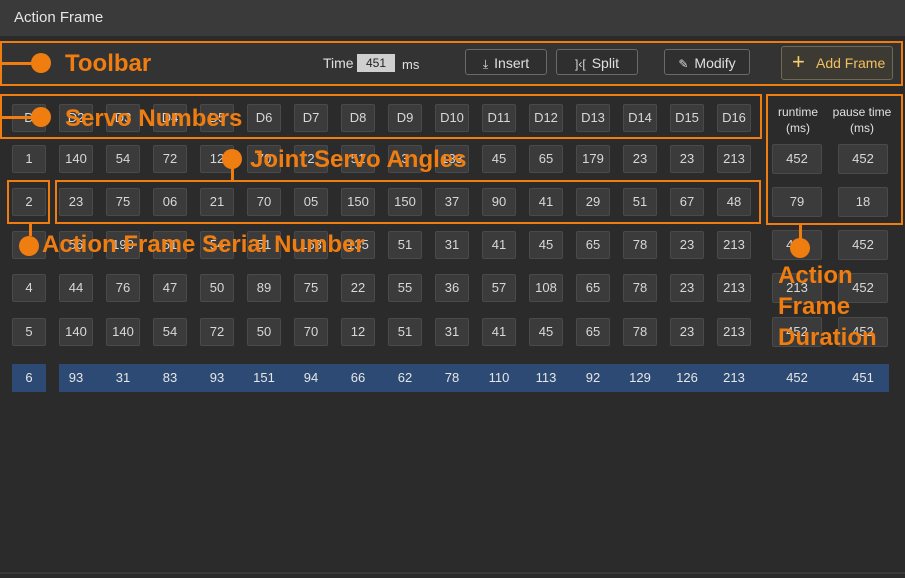  What do you see at coordinates (264, 288) in the screenshot?
I see `servo-angle-cell: 89` at bounding box center [264, 288].